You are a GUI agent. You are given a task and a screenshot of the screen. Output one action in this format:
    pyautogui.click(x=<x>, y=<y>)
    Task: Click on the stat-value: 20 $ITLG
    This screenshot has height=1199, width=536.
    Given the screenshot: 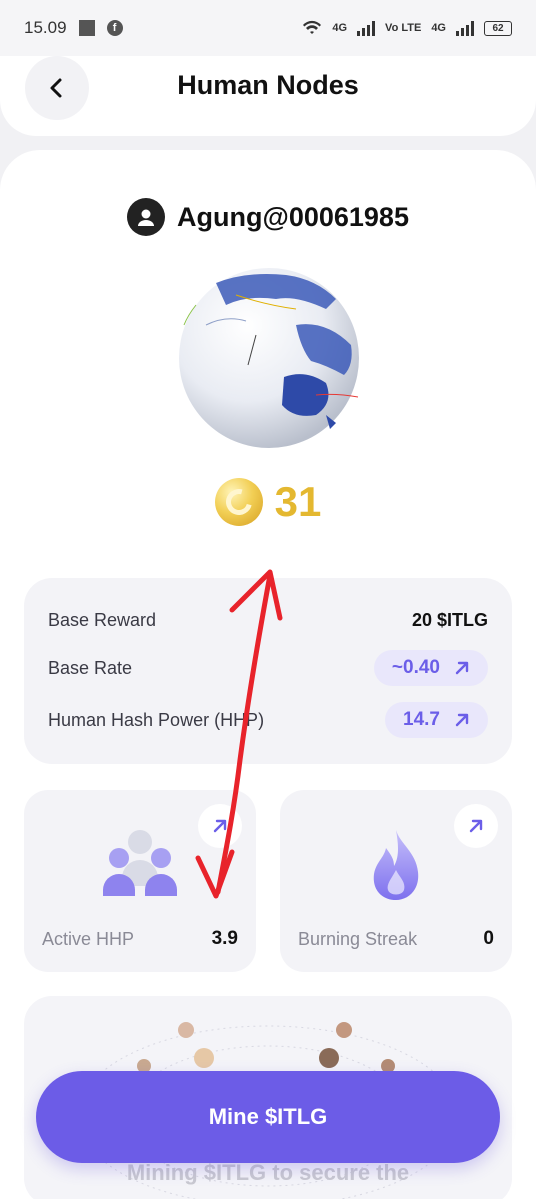 What is the action you would take?
    pyautogui.click(x=449, y=619)
    